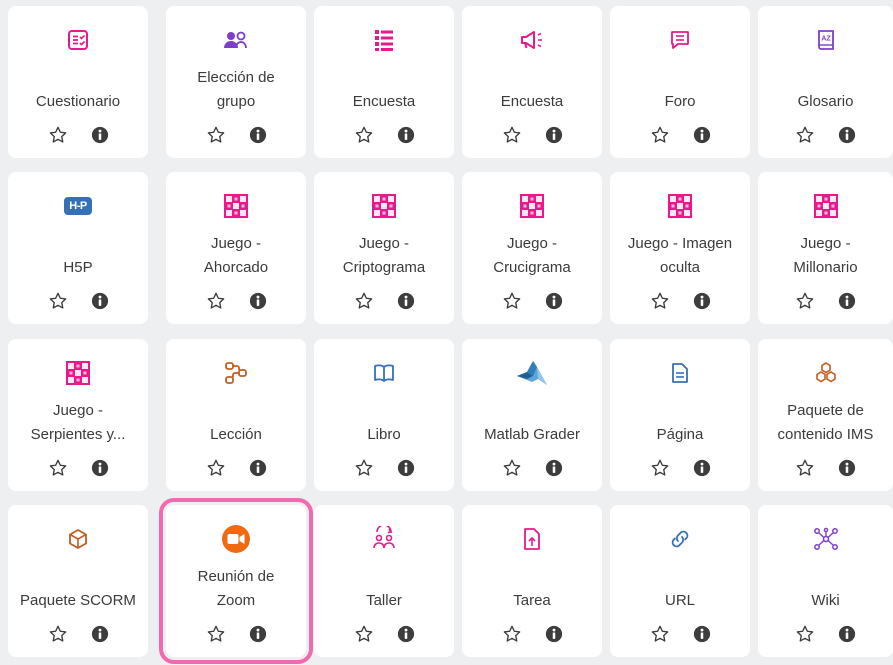 Image resolution: width=893 pixels, height=665 pixels. Describe the element at coordinates (384, 101) in the screenshot. I see `tile-label-line: Encuesta` at that location.